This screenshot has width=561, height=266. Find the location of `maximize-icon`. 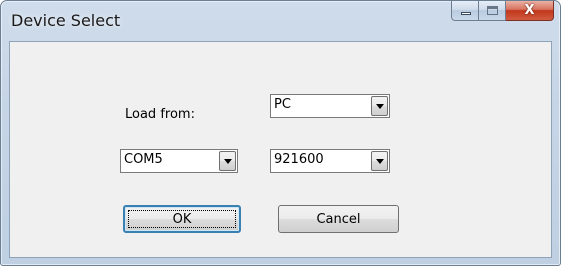

maximize-icon is located at coordinates (492, 10).